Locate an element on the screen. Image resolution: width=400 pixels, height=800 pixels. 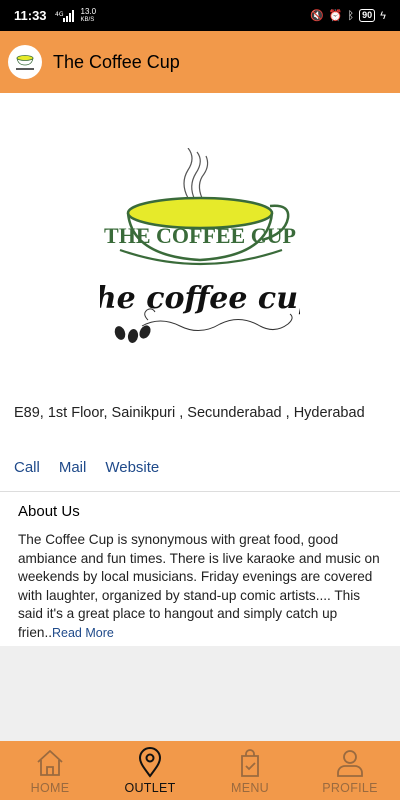
nav-menu: MENU is located at coordinates (250, 770).